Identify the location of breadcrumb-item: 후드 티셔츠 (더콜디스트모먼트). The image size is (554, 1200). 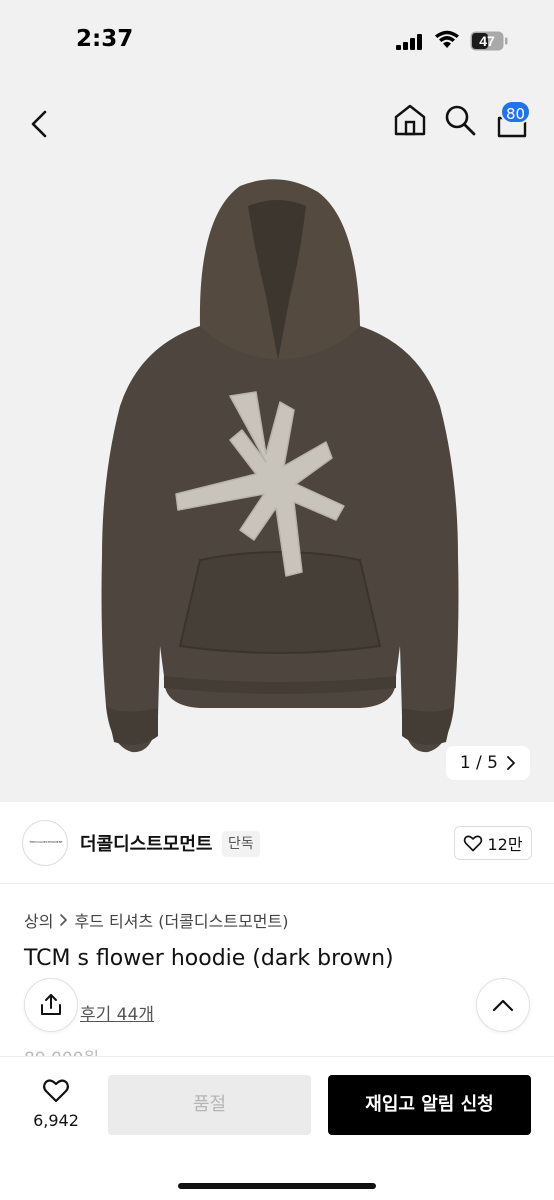
(181, 920).